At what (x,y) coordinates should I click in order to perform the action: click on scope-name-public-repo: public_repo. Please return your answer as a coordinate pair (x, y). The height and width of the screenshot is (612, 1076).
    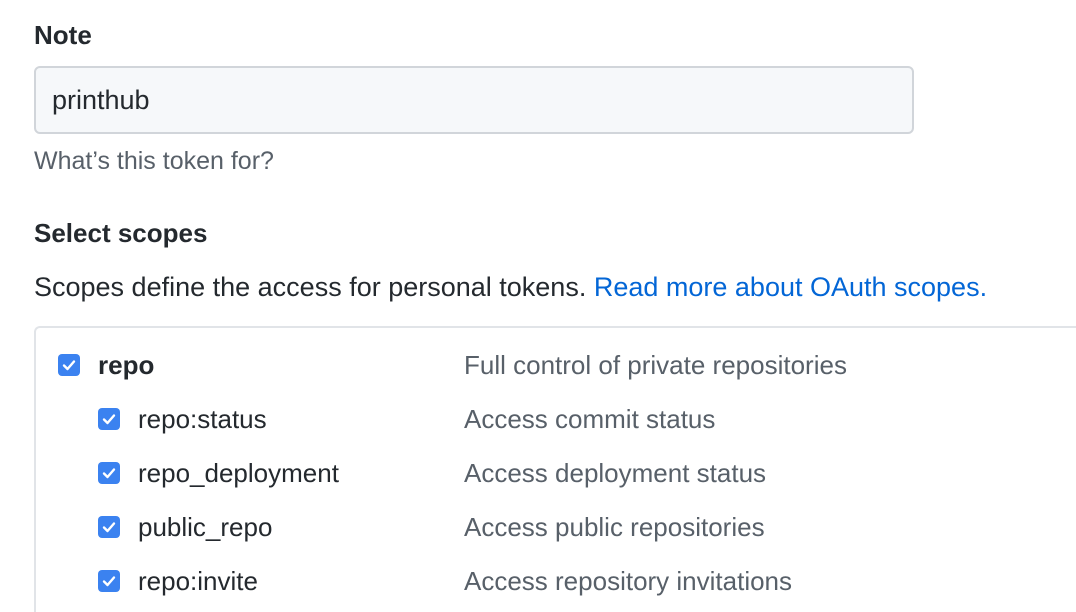
    Looking at the image, I should click on (205, 527).